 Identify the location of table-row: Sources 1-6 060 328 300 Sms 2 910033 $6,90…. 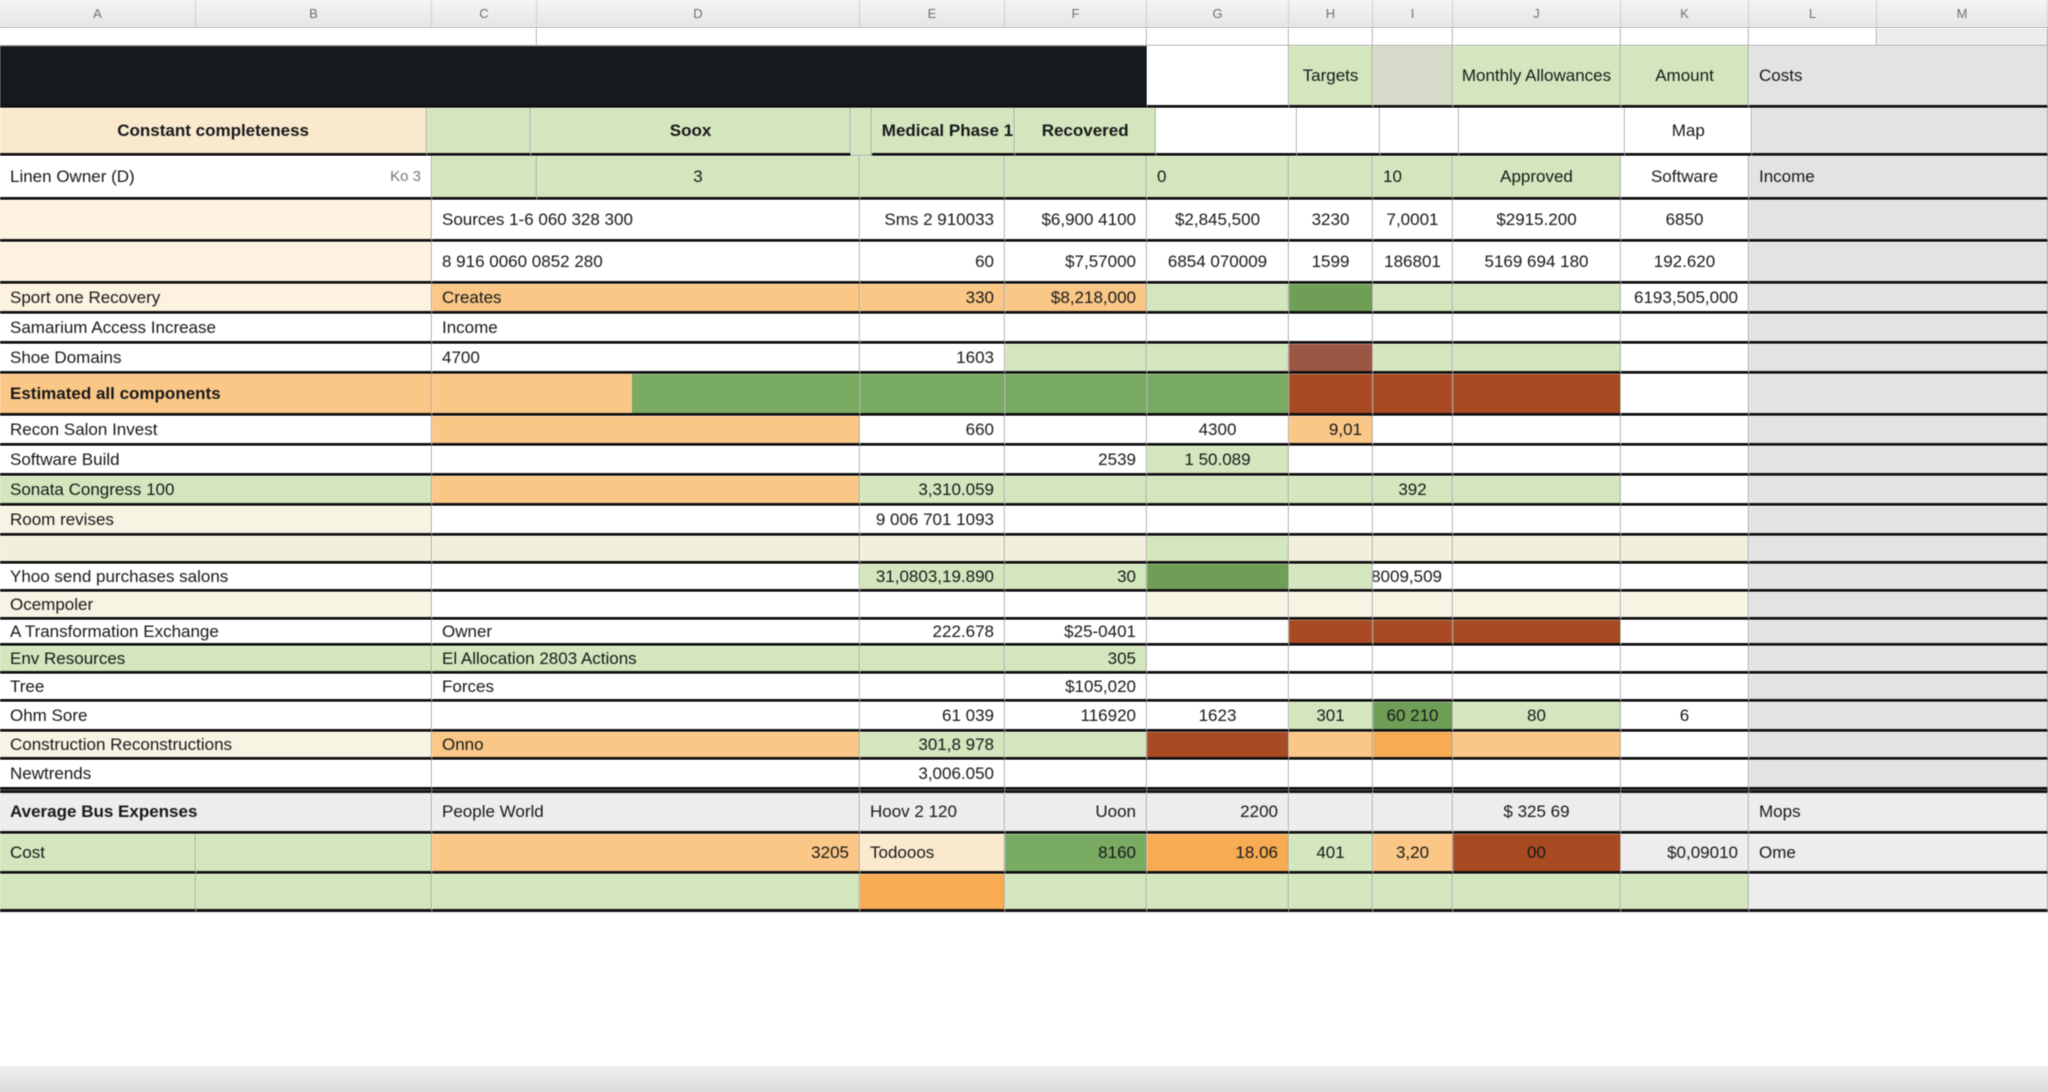
(1024, 221).